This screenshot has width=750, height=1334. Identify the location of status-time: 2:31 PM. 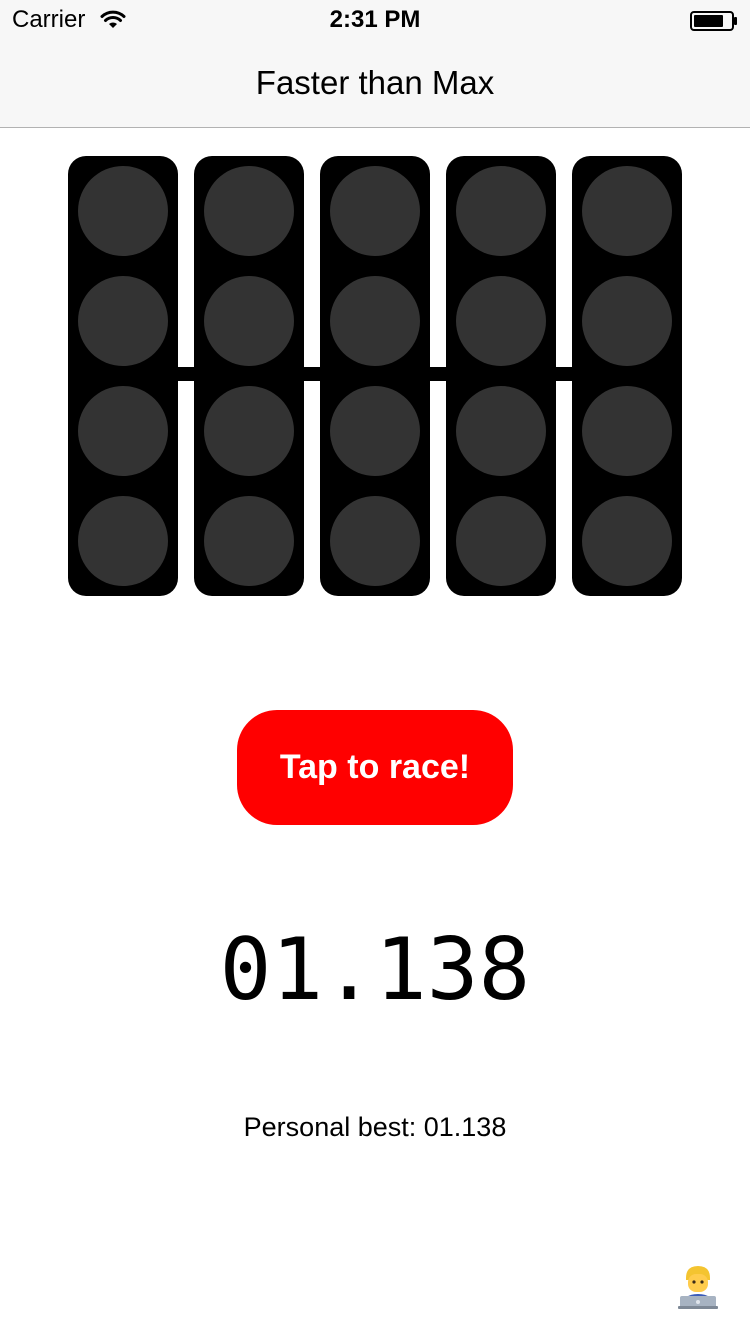
(375, 19).